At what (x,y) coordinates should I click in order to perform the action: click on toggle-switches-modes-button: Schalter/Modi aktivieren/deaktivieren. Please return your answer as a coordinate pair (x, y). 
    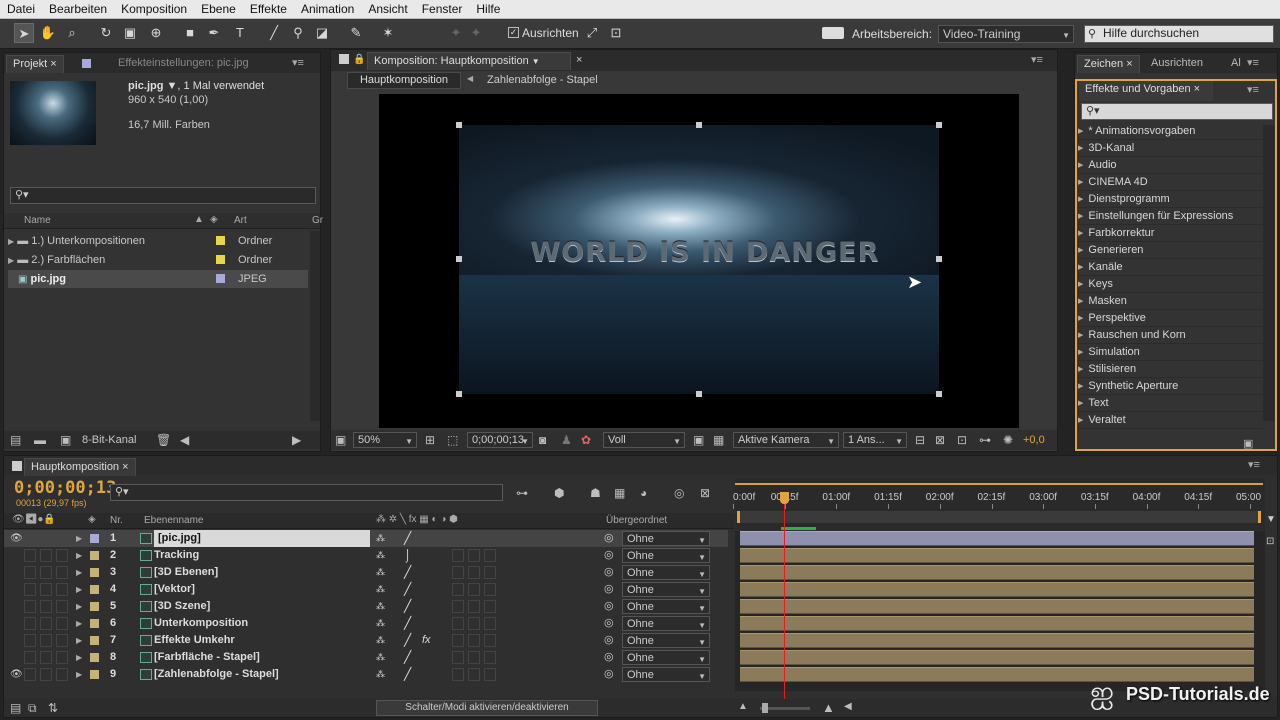
    Looking at the image, I should click on (487, 708).